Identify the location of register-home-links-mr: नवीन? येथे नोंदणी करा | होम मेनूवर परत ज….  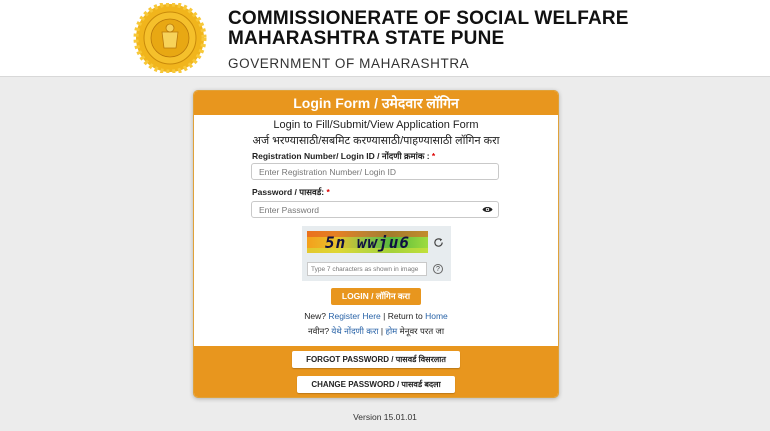
(376, 331).